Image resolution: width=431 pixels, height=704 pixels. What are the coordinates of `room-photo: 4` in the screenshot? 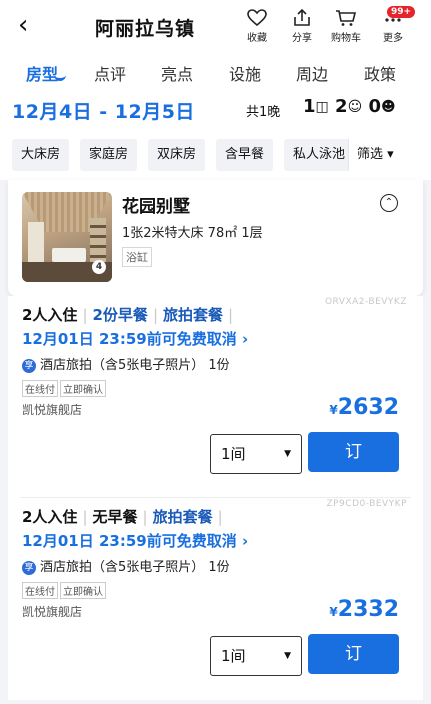 It's located at (67, 237).